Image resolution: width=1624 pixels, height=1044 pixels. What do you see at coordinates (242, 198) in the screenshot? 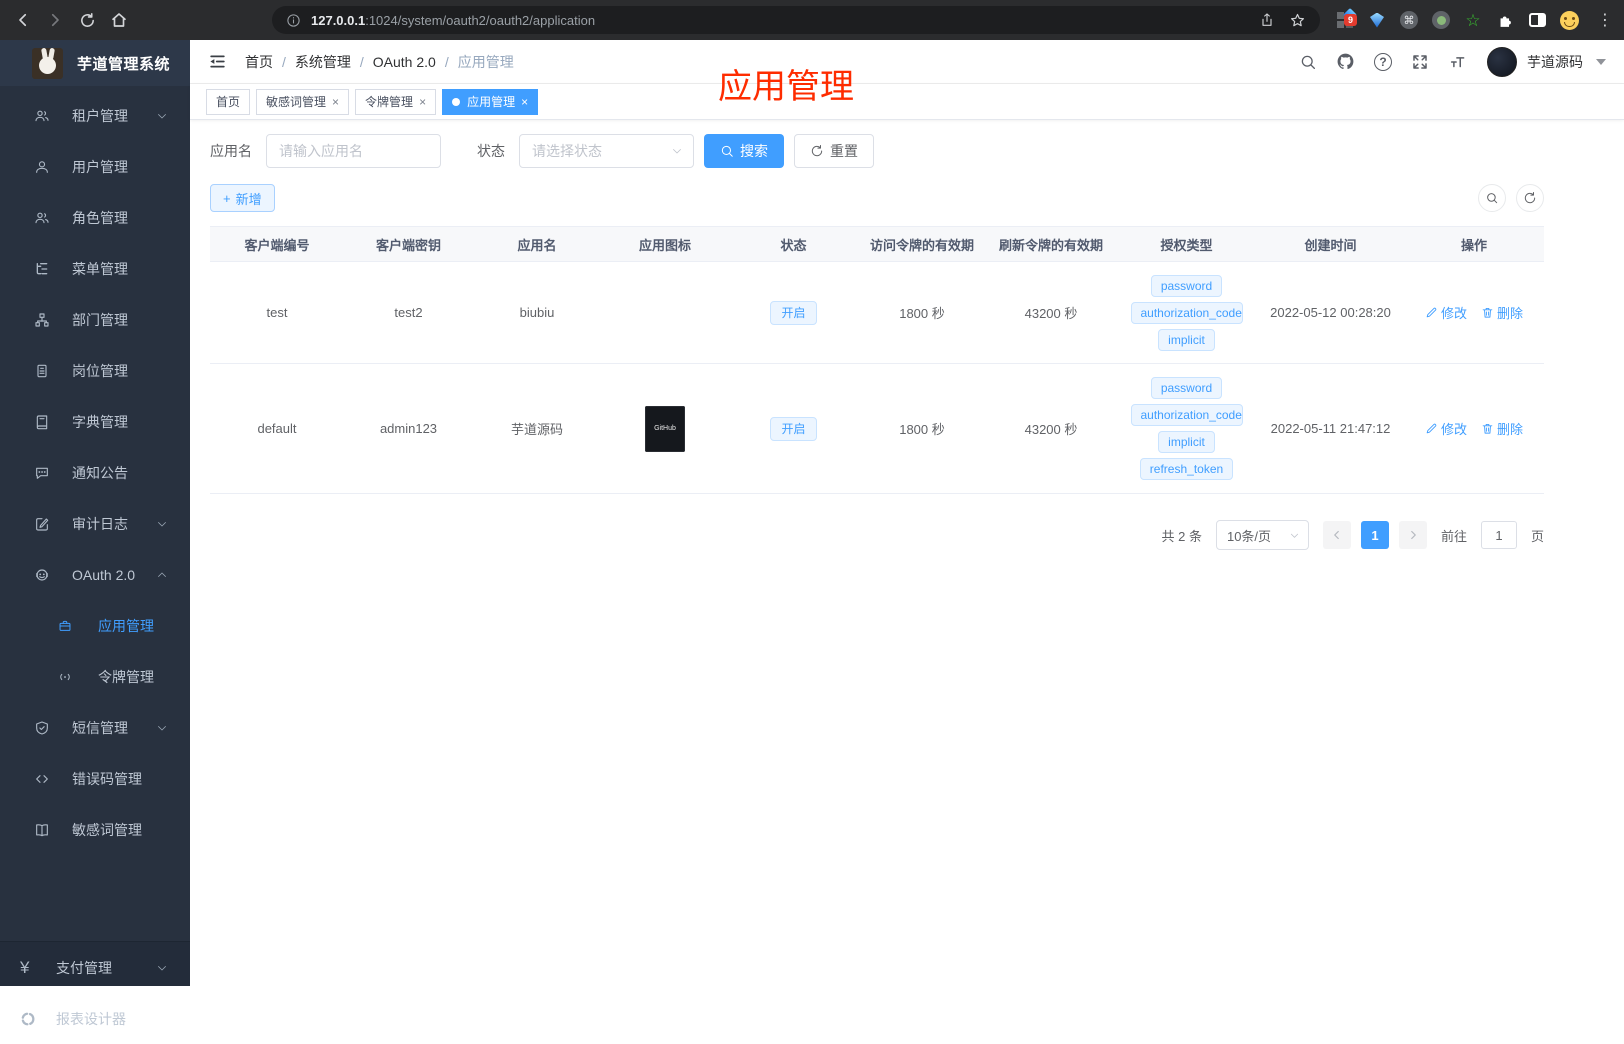
I see `add-button: + 新增` at bounding box center [242, 198].